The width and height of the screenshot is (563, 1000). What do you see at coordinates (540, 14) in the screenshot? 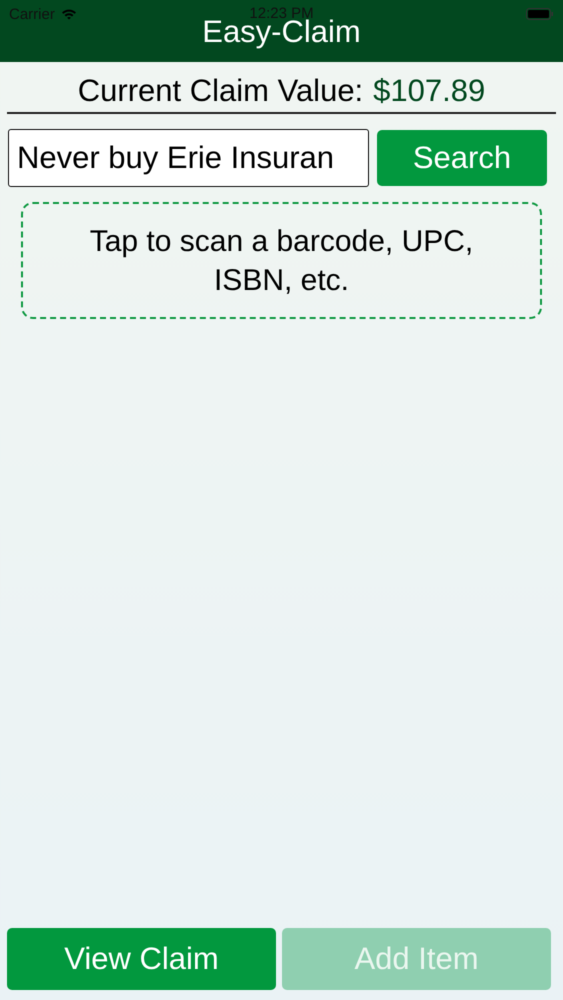
I see `battery-icon` at bounding box center [540, 14].